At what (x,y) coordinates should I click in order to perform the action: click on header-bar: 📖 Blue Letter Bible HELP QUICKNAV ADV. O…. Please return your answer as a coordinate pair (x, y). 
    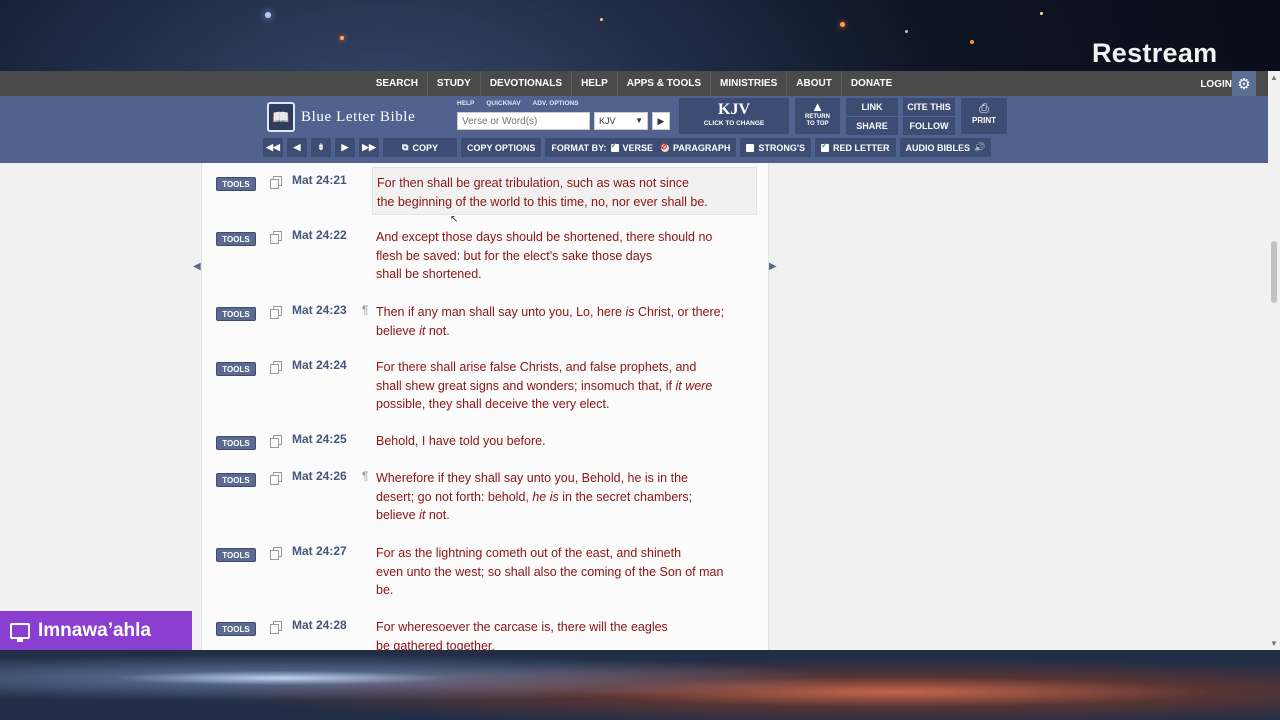
    Looking at the image, I should click on (634, 129).